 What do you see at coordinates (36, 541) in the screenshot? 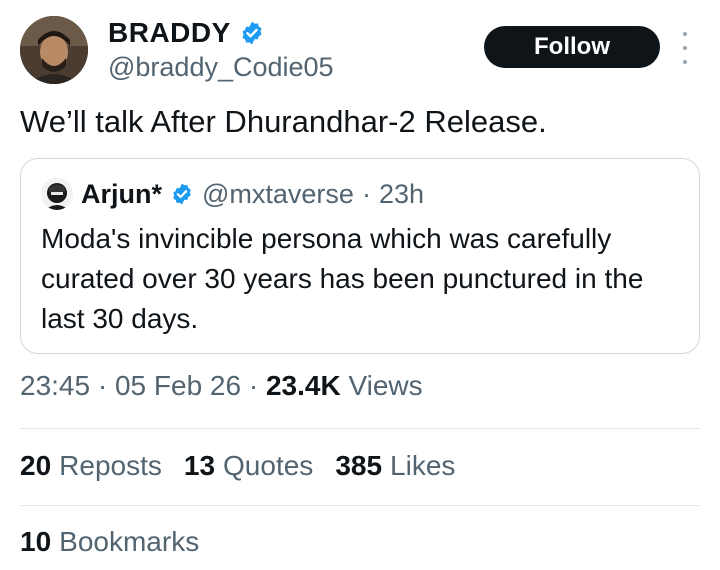
I see `bookmarks-count: 10` at bounding box center [36, 541].